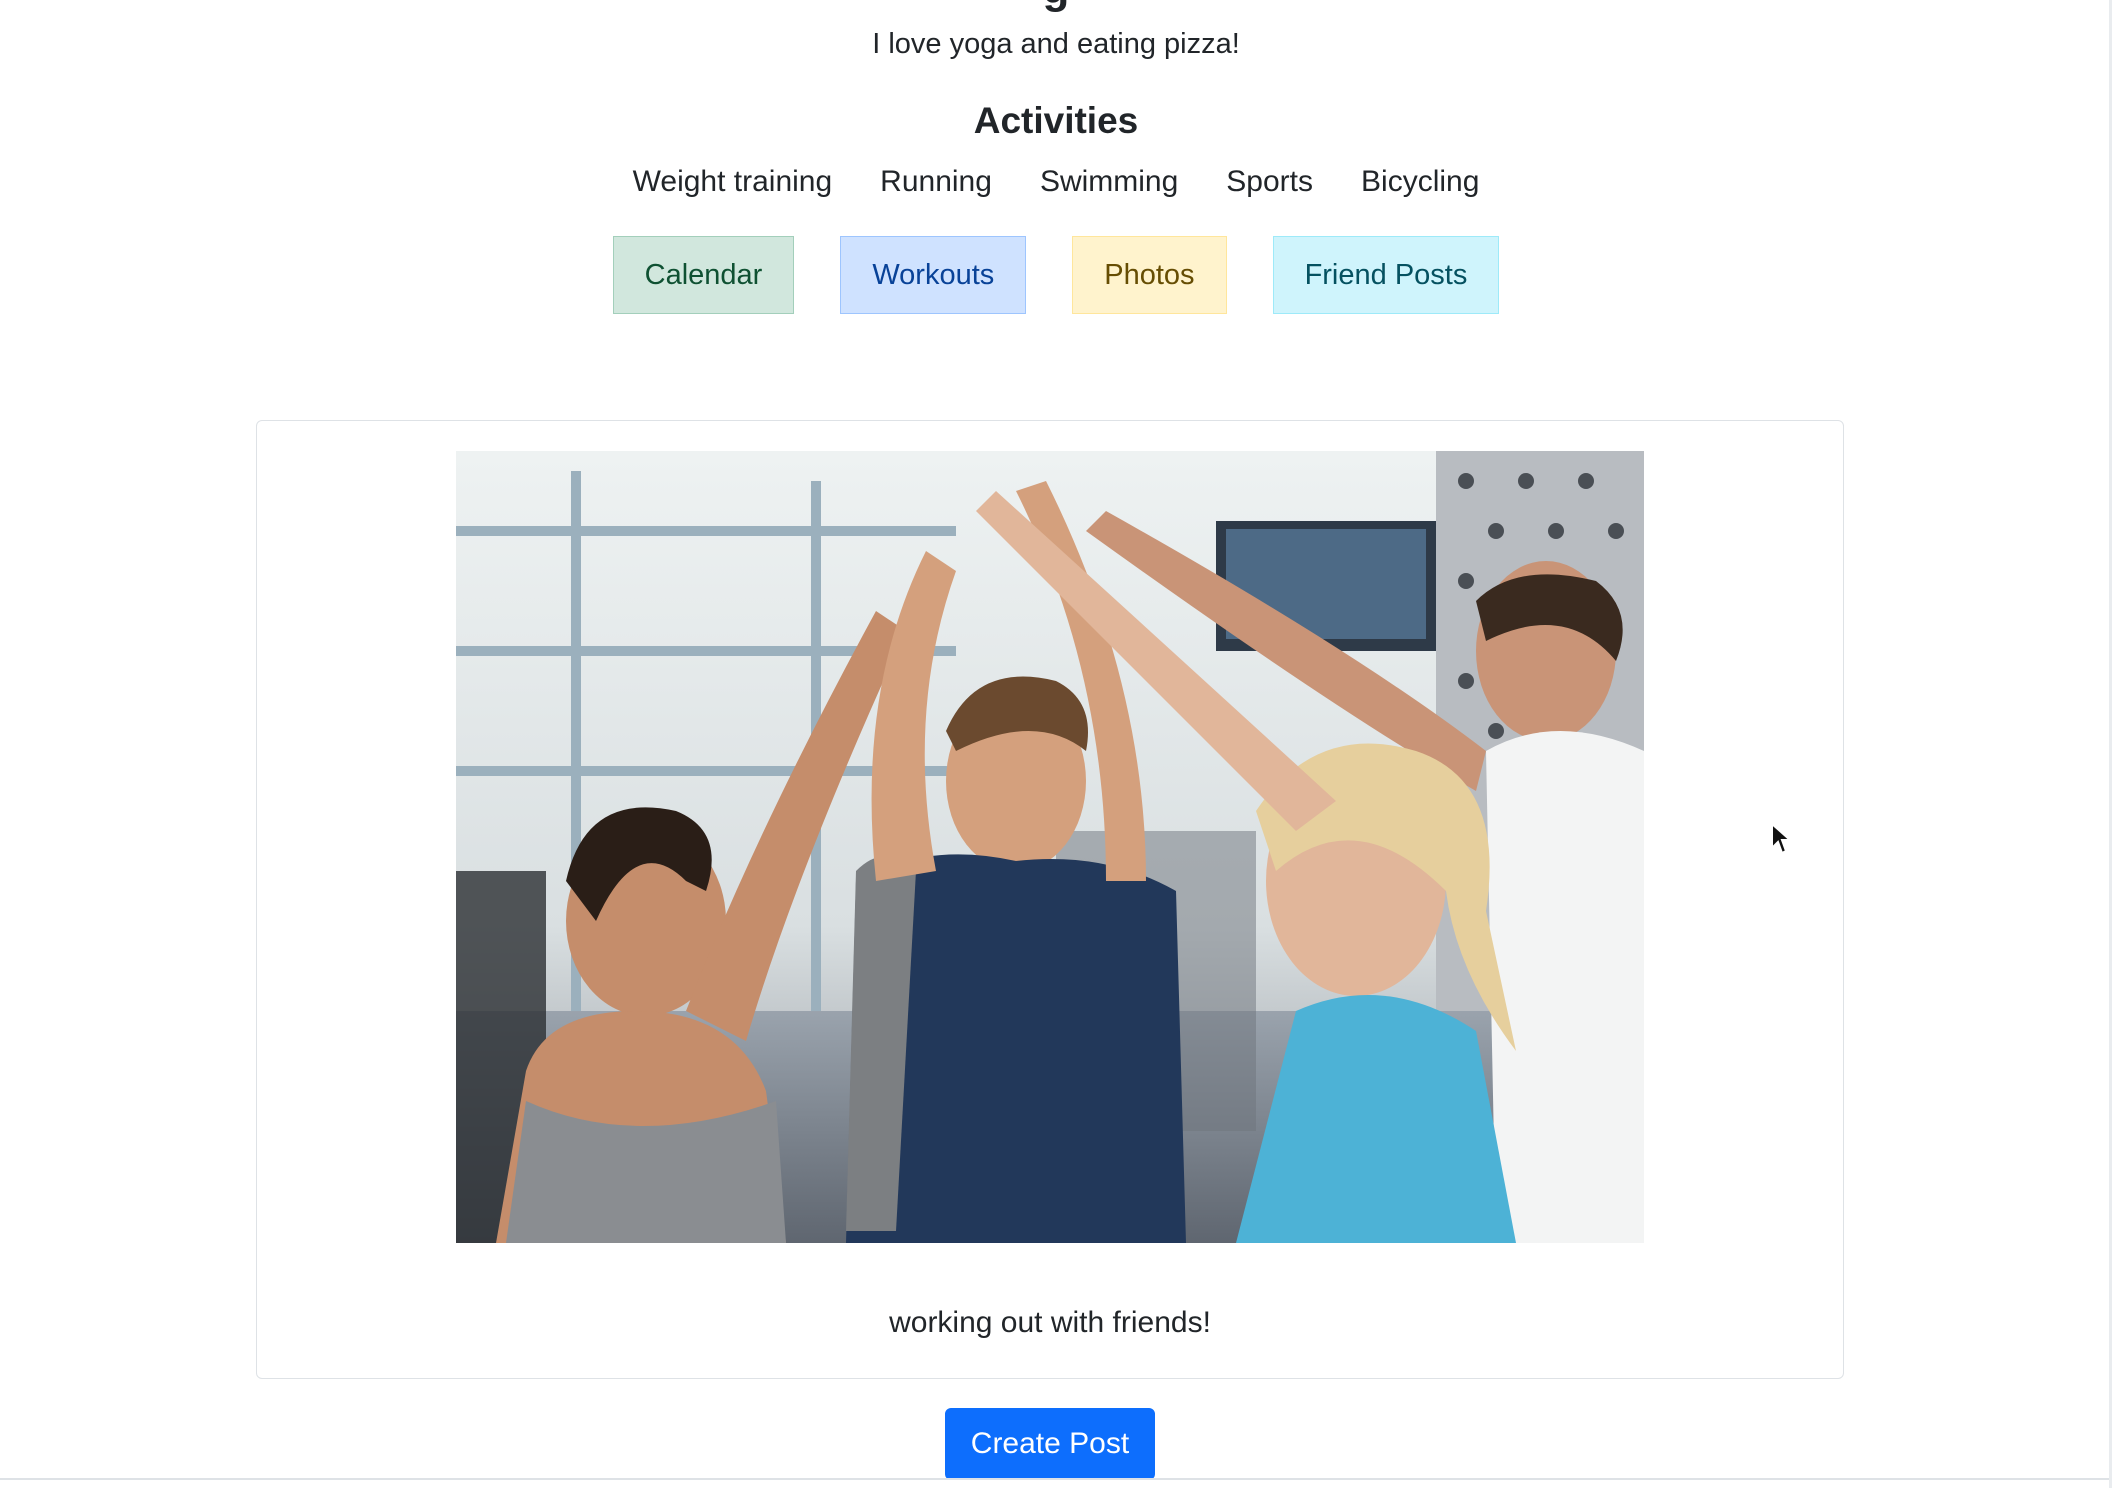 The width and height of the screenshot is (2112, 1488). Describe the element at coordinates (1056, 7) in the screenshot. I see `profile-username: g` at that location.